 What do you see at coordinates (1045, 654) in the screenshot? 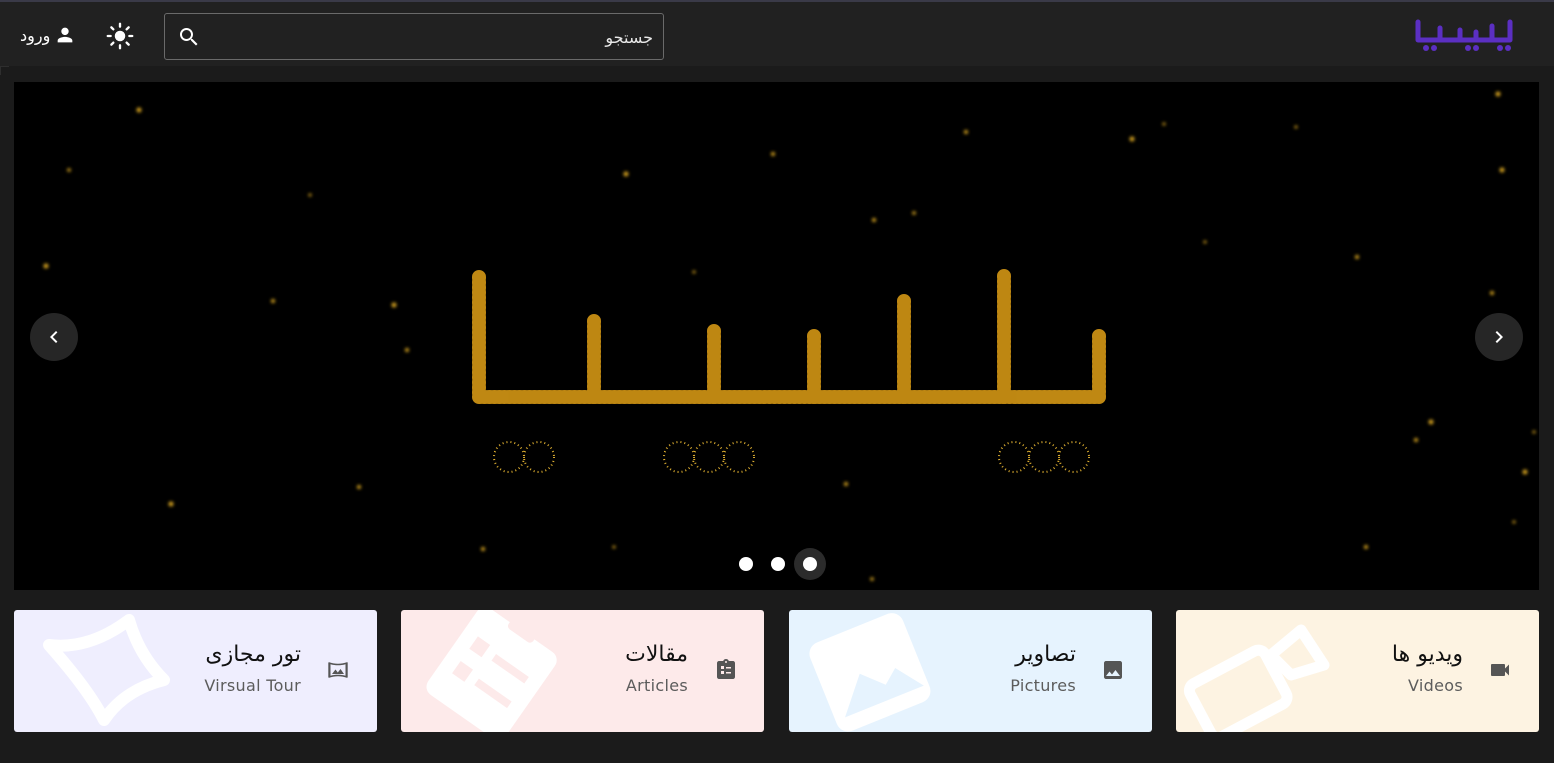
I see `card-title: تصاویر` at bounding box center [1045, 654].